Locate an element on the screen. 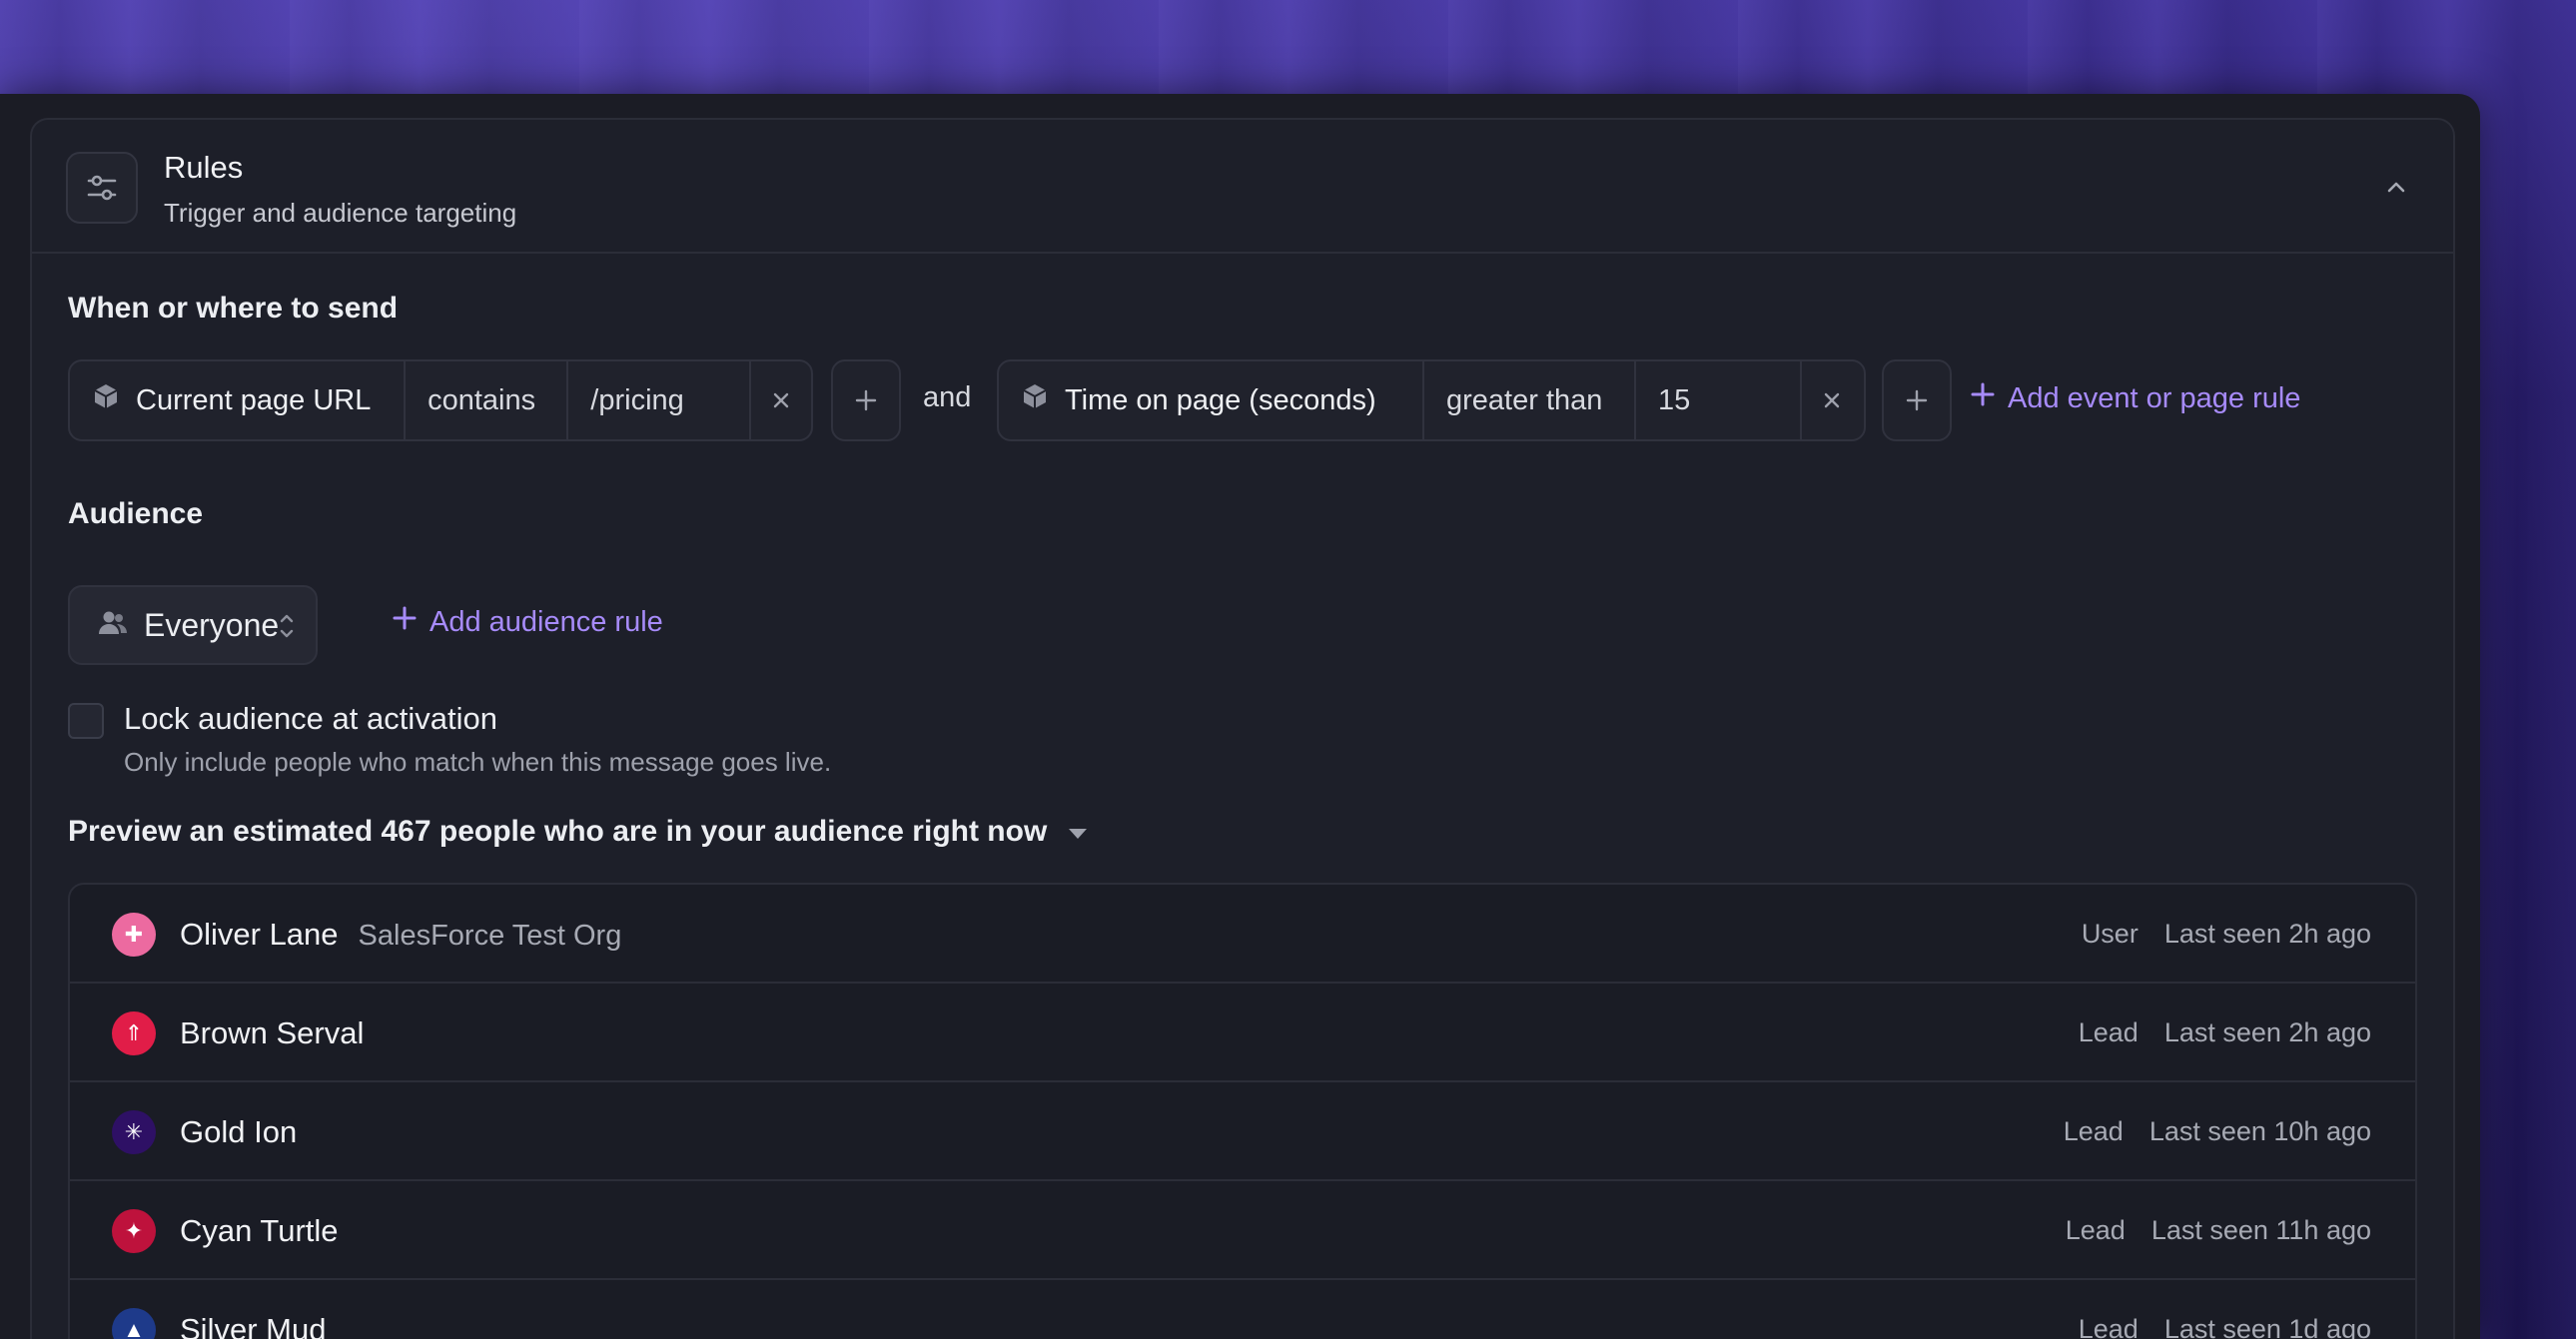 The width and height of the screenshot is (2576, 1339). audience-select: Everyone is located at coordinates (193, 625).